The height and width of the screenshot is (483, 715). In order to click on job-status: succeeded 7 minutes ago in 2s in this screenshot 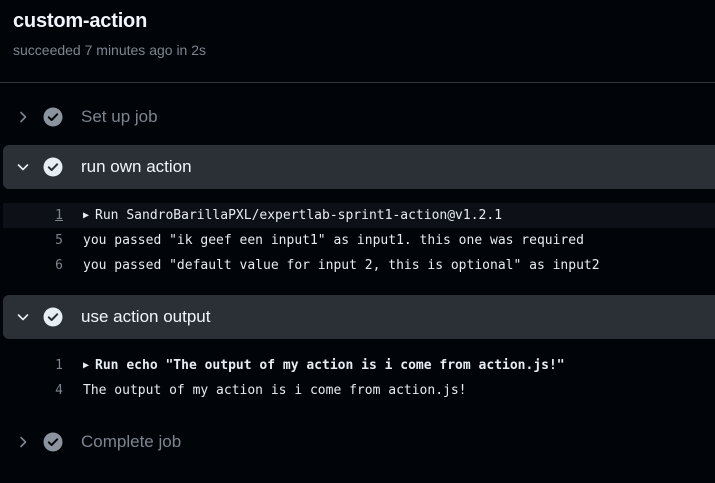, I will do `click(110, 50)`.